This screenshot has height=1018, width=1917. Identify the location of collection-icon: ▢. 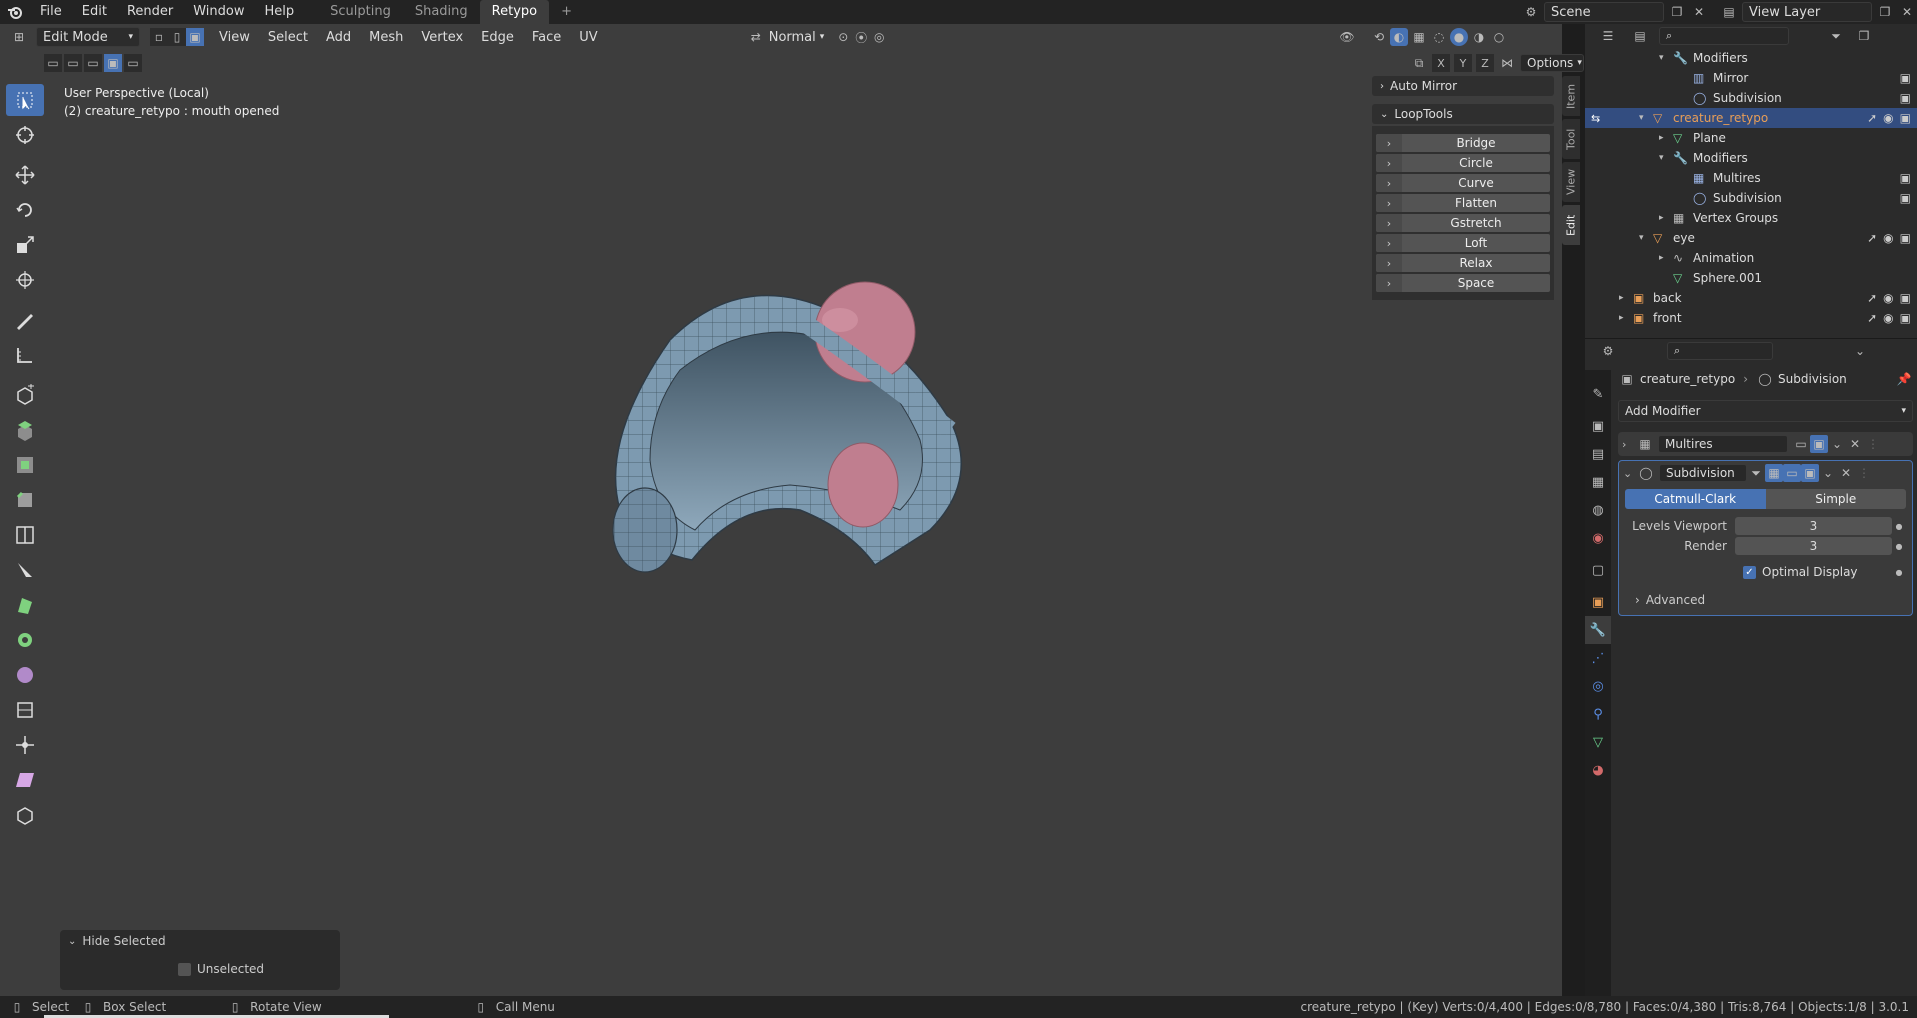
(1598, 570).